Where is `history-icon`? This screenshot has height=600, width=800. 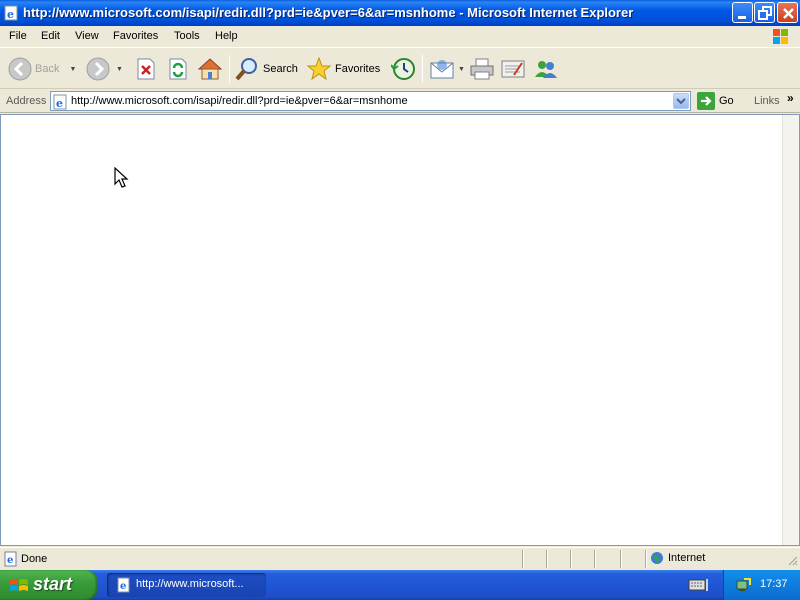 history-icon is located at coordinates (403, 69).